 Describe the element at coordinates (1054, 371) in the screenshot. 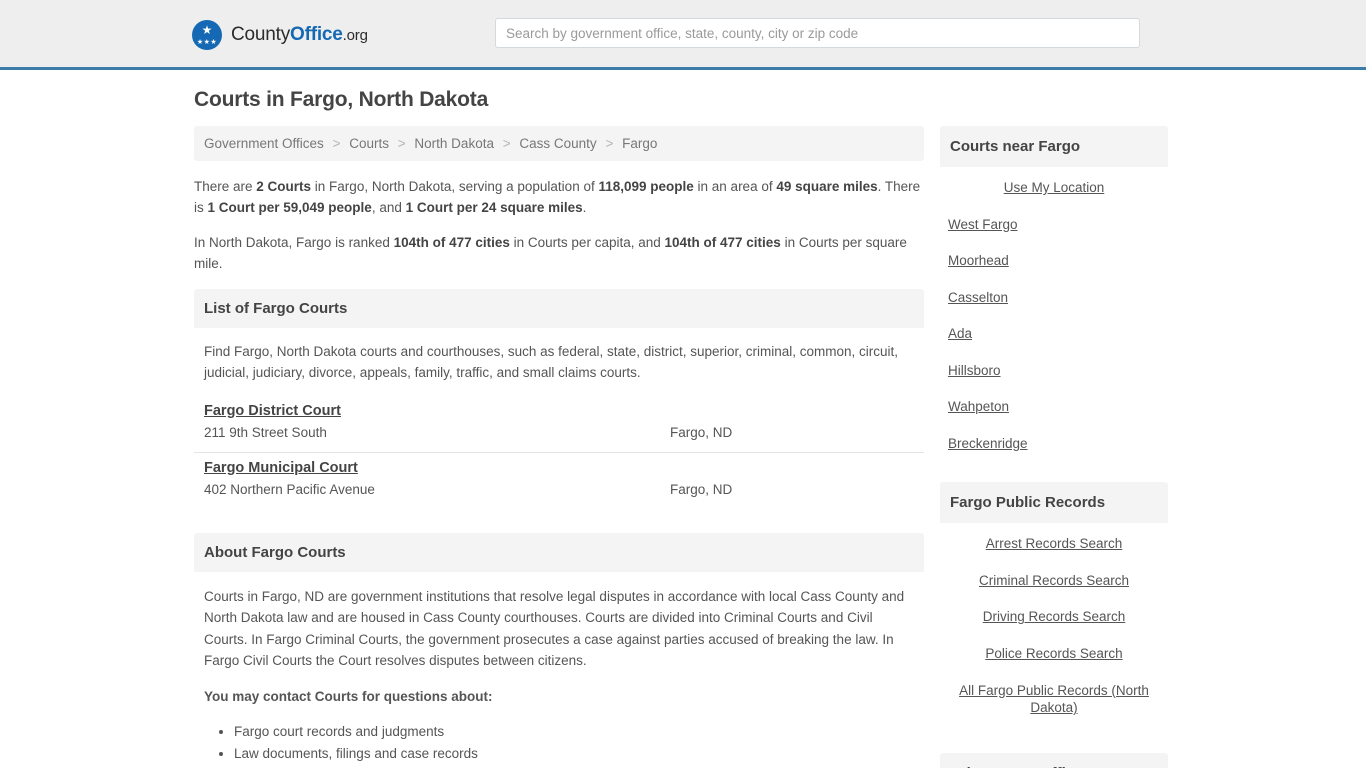

I see `sidebar-item-hillsboro: Hillsboro` at that location.